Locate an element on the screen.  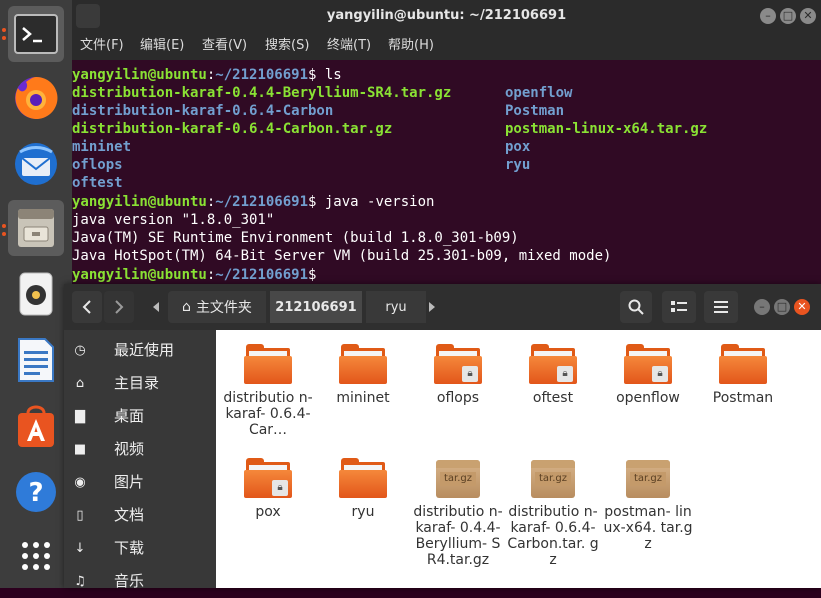
file-name: oflops is located at coordinates (458, 398).